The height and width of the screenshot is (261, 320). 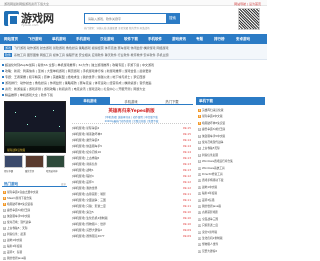 What do you see at coordinates (131, 111) in the screenshot?
I see `headline: 英雄再归来Yepes新版` at bounding box center [131, 111].